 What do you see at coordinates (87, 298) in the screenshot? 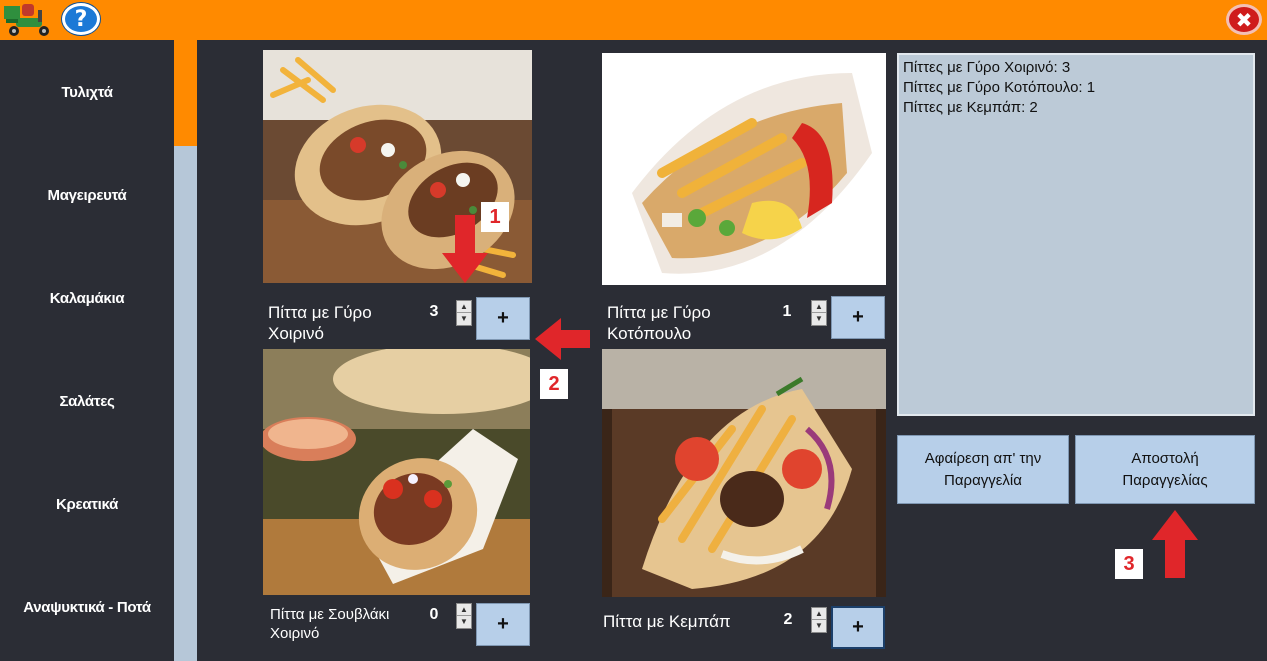
I see `sidebar-item-kalamakia: Καλαμάκια` at bounding box center [87, 298].